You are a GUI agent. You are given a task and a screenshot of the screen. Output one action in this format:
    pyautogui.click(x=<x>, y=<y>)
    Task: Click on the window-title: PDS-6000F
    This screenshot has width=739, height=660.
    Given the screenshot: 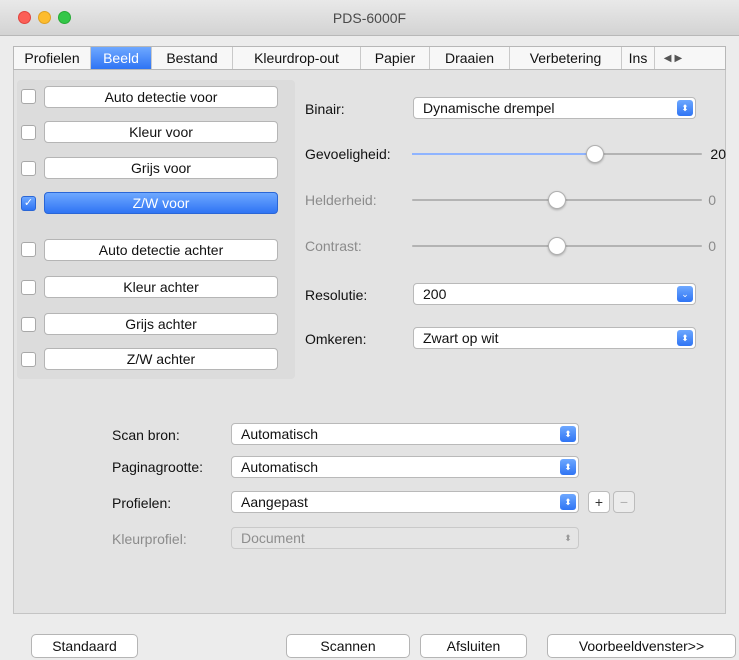 What is the action you would take?
    pyautogui.click(x=369, y=18)
    